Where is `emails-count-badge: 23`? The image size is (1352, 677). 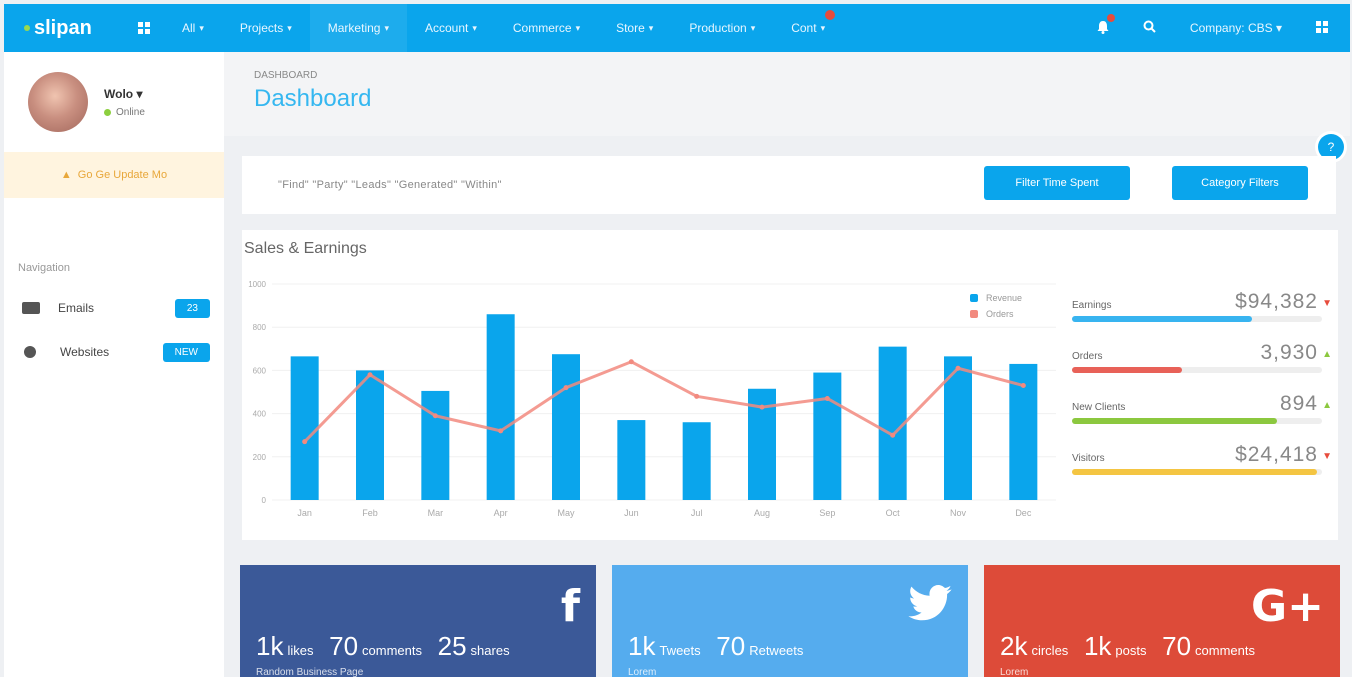
emails-count-badge: 23 is located at coordinates (192, 308).